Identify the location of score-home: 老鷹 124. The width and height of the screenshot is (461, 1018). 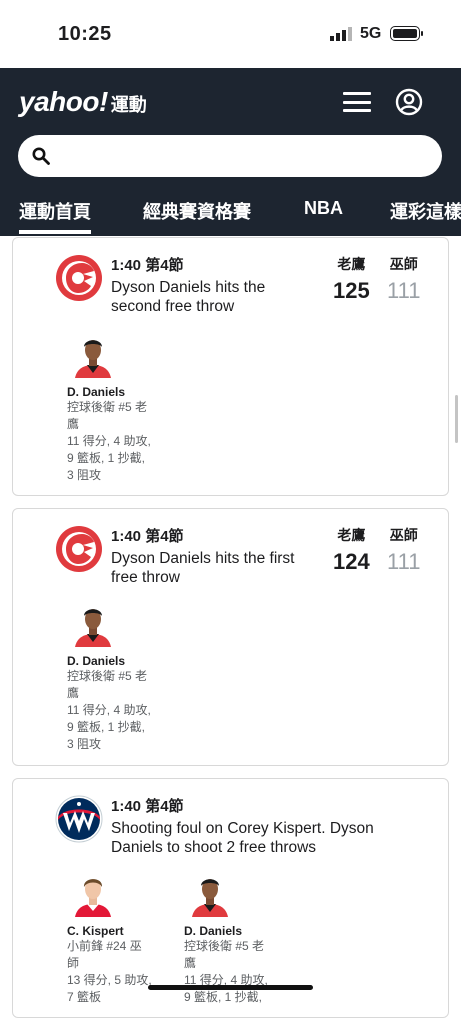
(351, 550).